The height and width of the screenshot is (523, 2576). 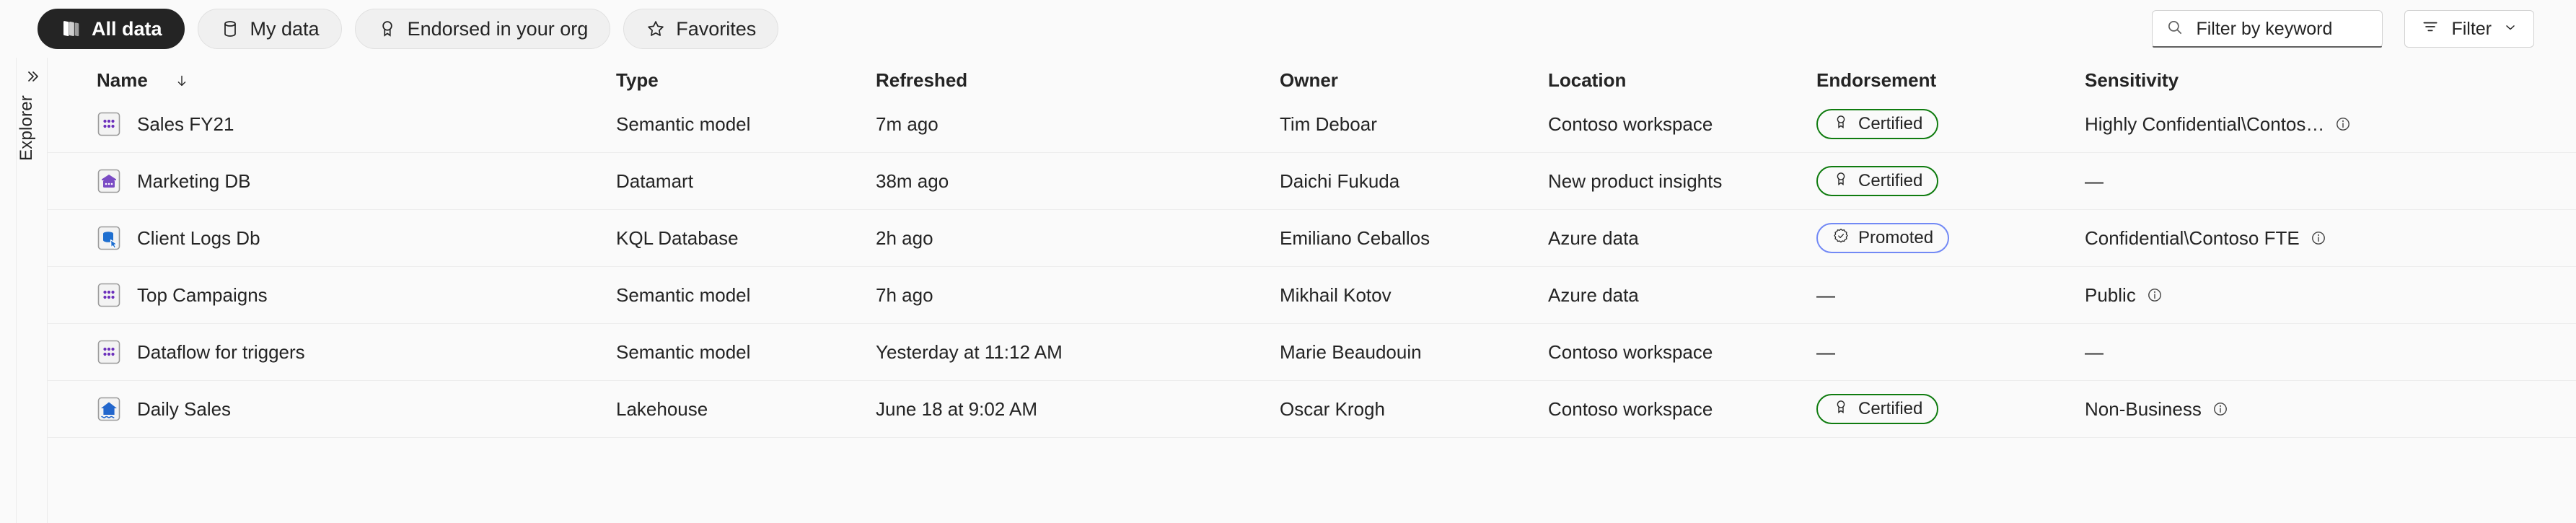 What do you see at coordinates (1883, 238) in the screenshot?
I see `endorsement-badge: Promoted` at bounding box center [1883, 238].